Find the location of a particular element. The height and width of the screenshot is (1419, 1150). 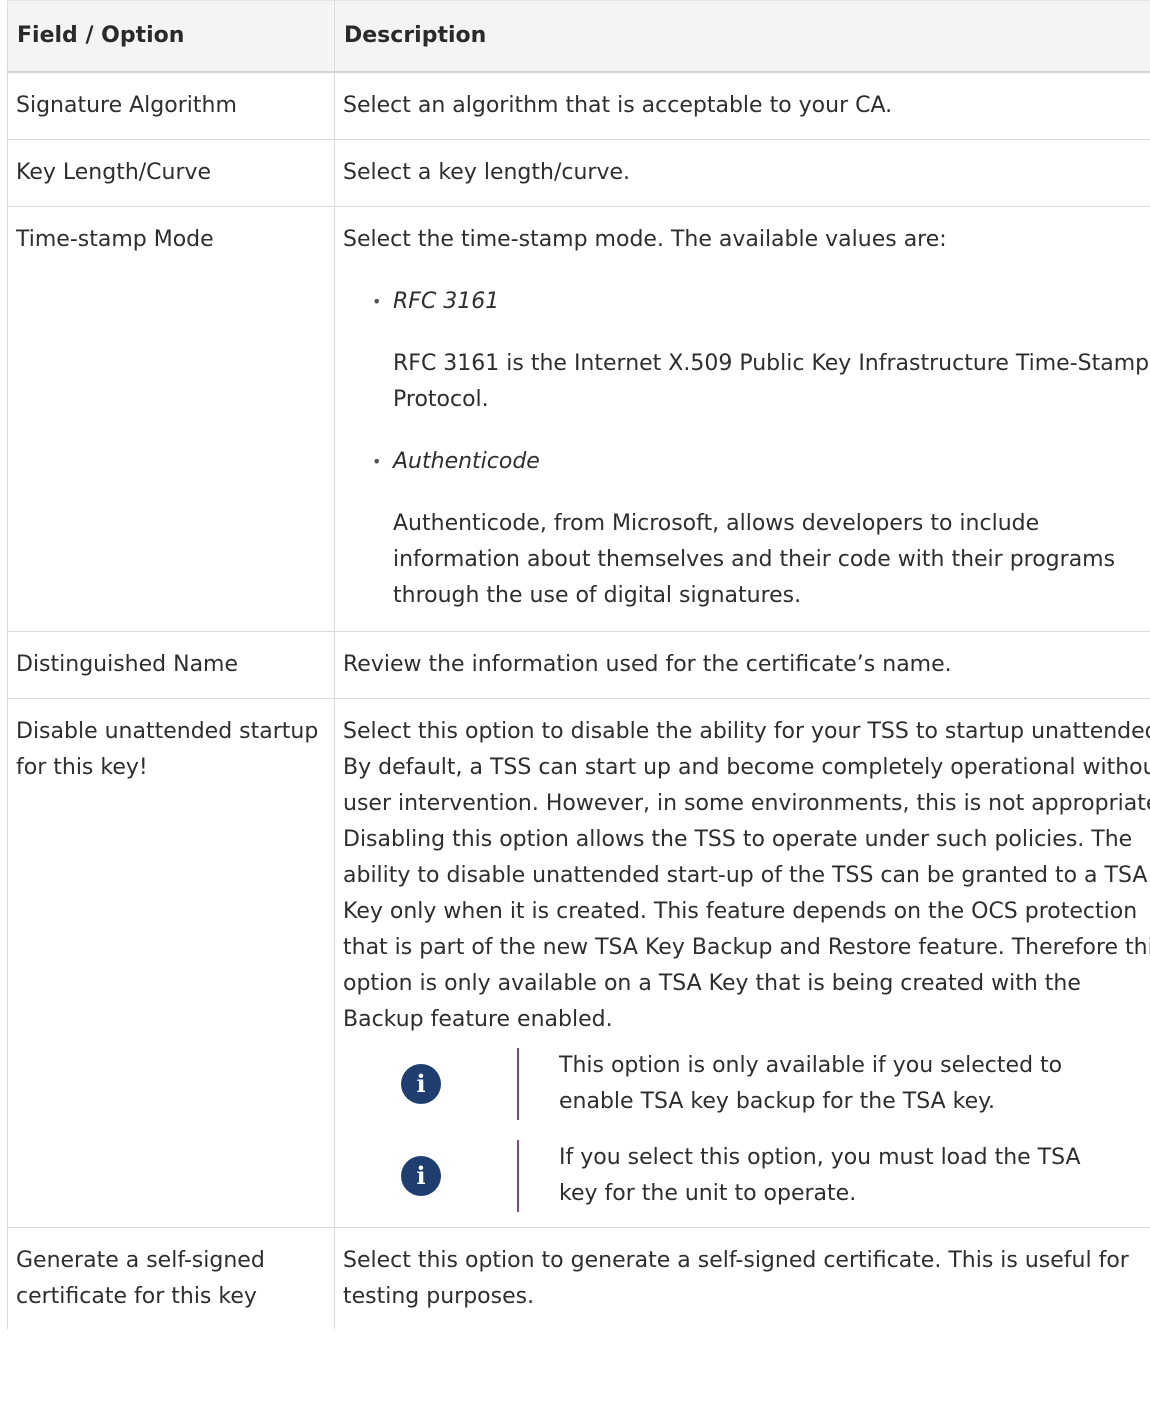

field-cell: Distinguished Name is located at coordinates (171, 665).